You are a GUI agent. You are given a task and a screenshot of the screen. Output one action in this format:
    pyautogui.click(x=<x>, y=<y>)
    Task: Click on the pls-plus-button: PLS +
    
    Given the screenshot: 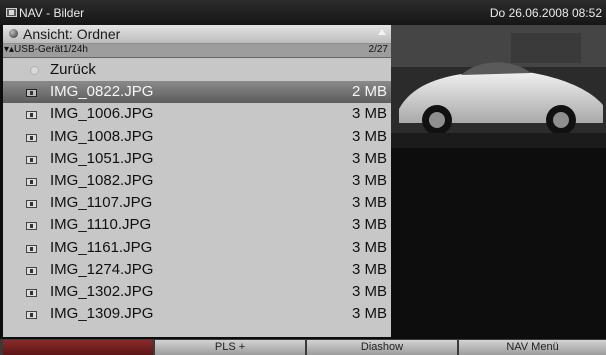 What is the action you would take?
    pyautogui.click(x=230, y=347)
    